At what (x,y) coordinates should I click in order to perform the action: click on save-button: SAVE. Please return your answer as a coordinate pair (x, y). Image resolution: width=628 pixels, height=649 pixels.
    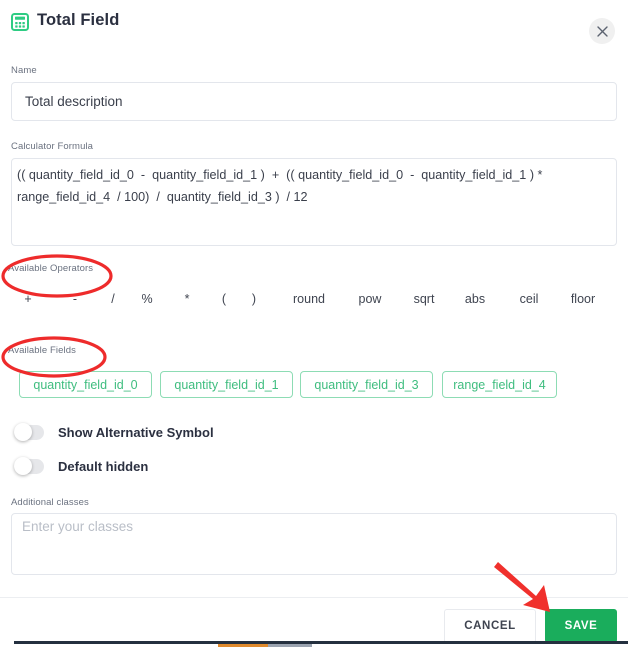
    Looking at the image, I should click on (581, 626).